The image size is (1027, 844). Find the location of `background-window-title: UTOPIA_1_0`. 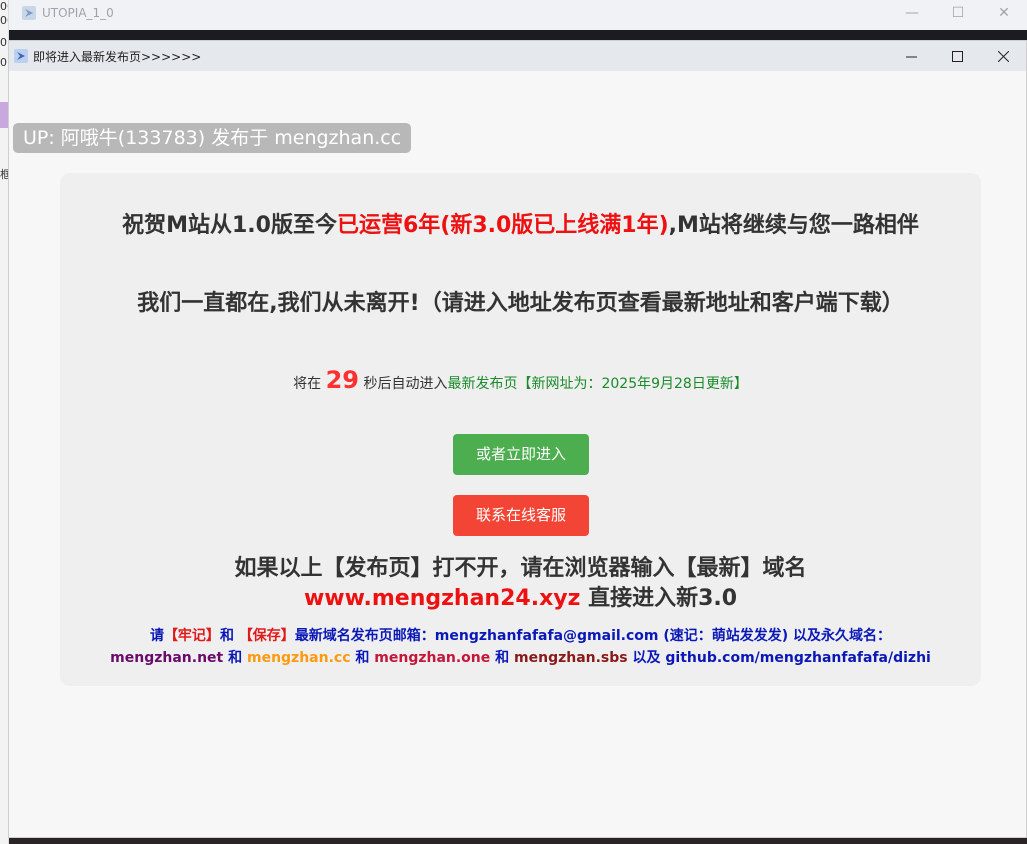

background-window-title: UTOPIA_1_0 is located at coordinates (78, 13).